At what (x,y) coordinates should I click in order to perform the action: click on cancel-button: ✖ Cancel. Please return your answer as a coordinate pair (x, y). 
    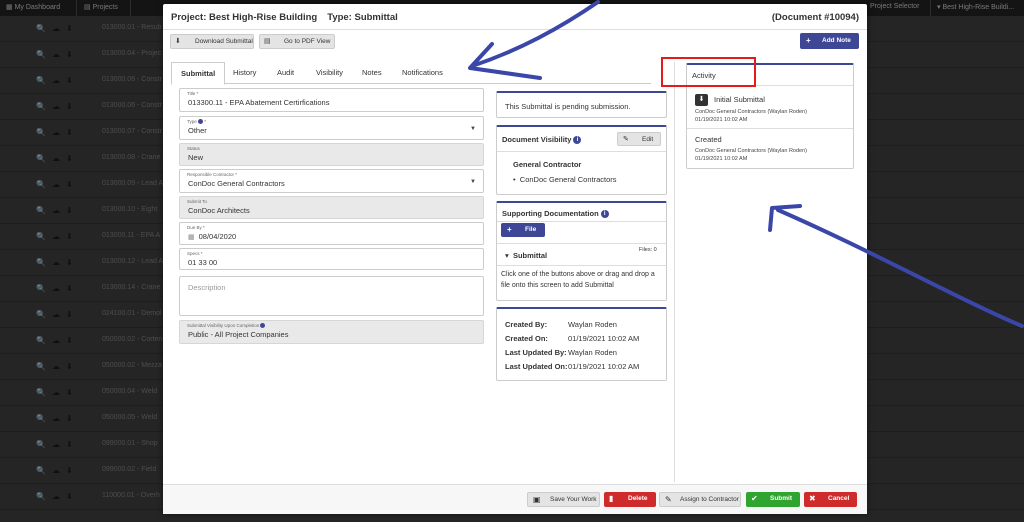
    Looking at the image, I should click on (830, 499).